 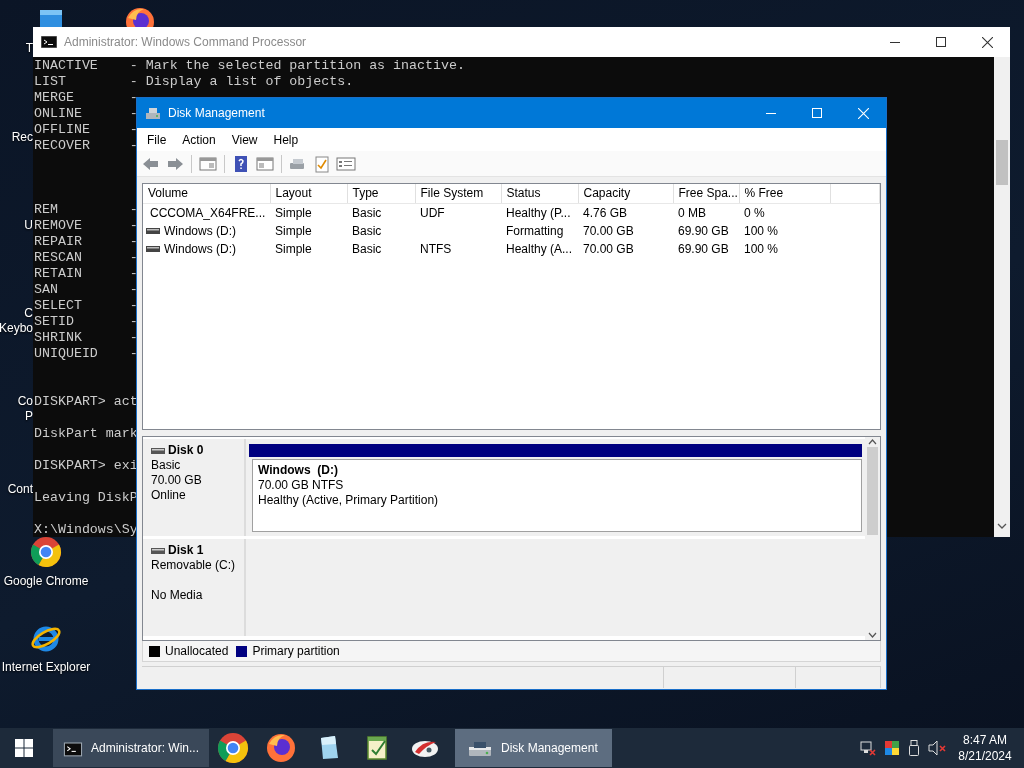 What do you see at coordinates (86, 146) in the screenshot?
I see `console-line: RECOVER -` at bounding box center [86, 146].